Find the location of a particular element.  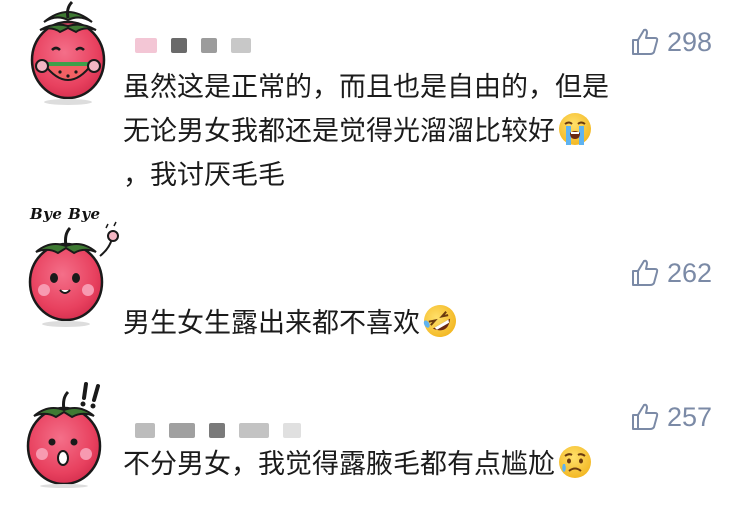

loudly-crying-face-icon is located at coordinates (575, 129).